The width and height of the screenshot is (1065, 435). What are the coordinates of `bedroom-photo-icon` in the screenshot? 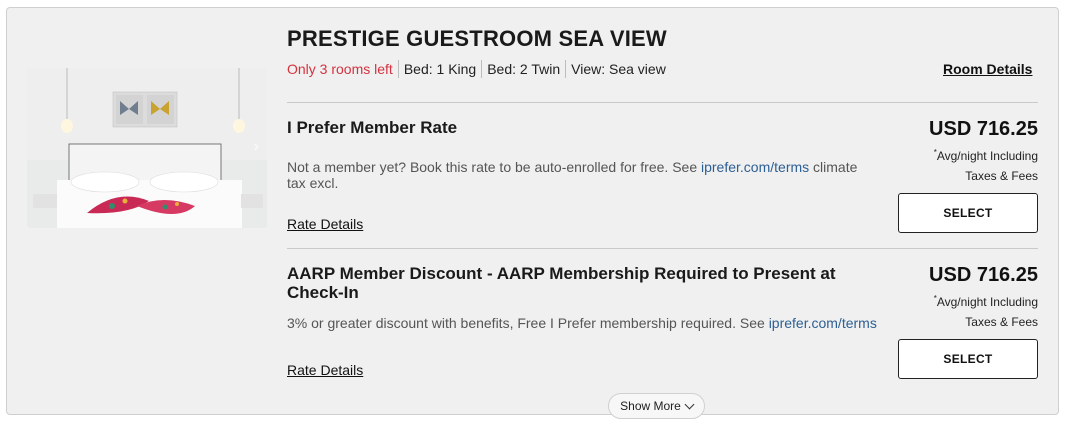 It's located at (147, 148).